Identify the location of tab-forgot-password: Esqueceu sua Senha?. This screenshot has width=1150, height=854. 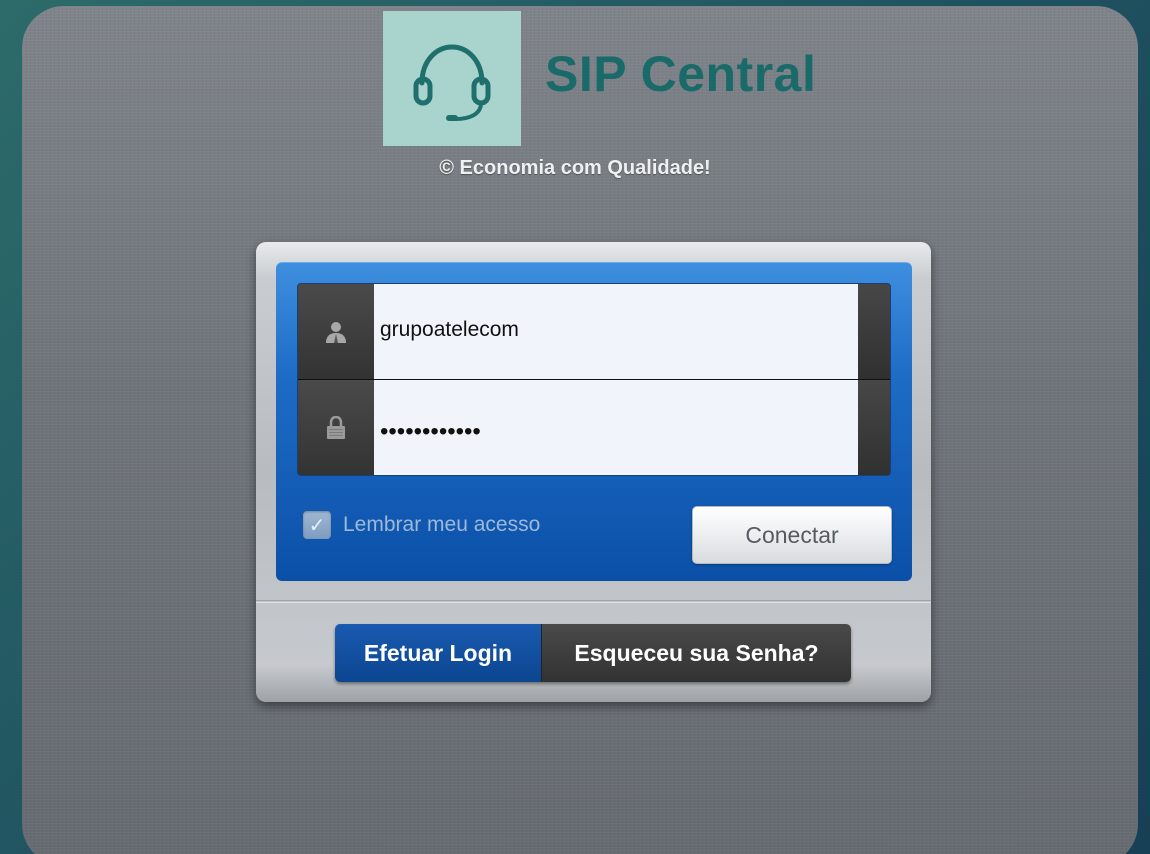
(696, 653).